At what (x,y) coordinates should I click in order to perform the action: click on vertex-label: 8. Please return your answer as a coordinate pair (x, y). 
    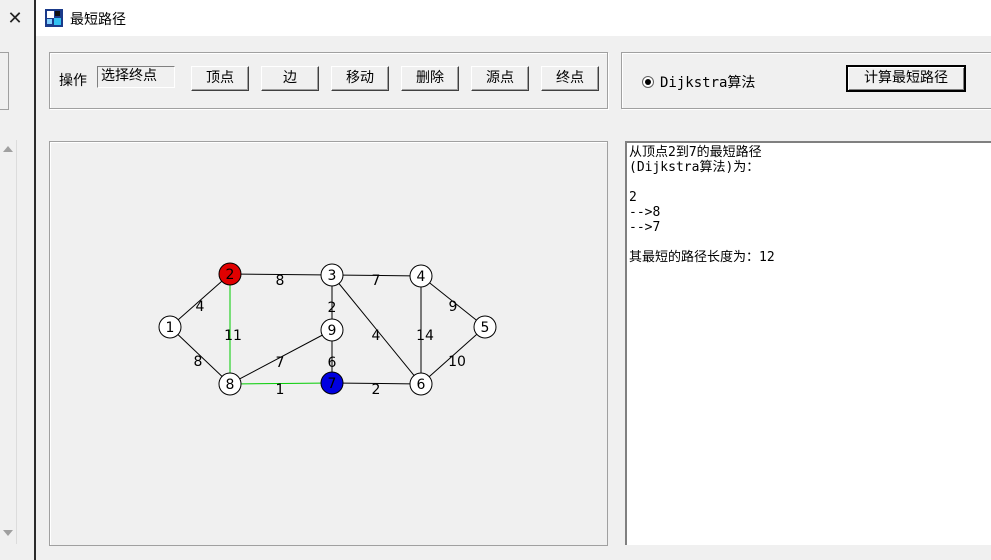
    Looking at the image, I should click on (230, 385).